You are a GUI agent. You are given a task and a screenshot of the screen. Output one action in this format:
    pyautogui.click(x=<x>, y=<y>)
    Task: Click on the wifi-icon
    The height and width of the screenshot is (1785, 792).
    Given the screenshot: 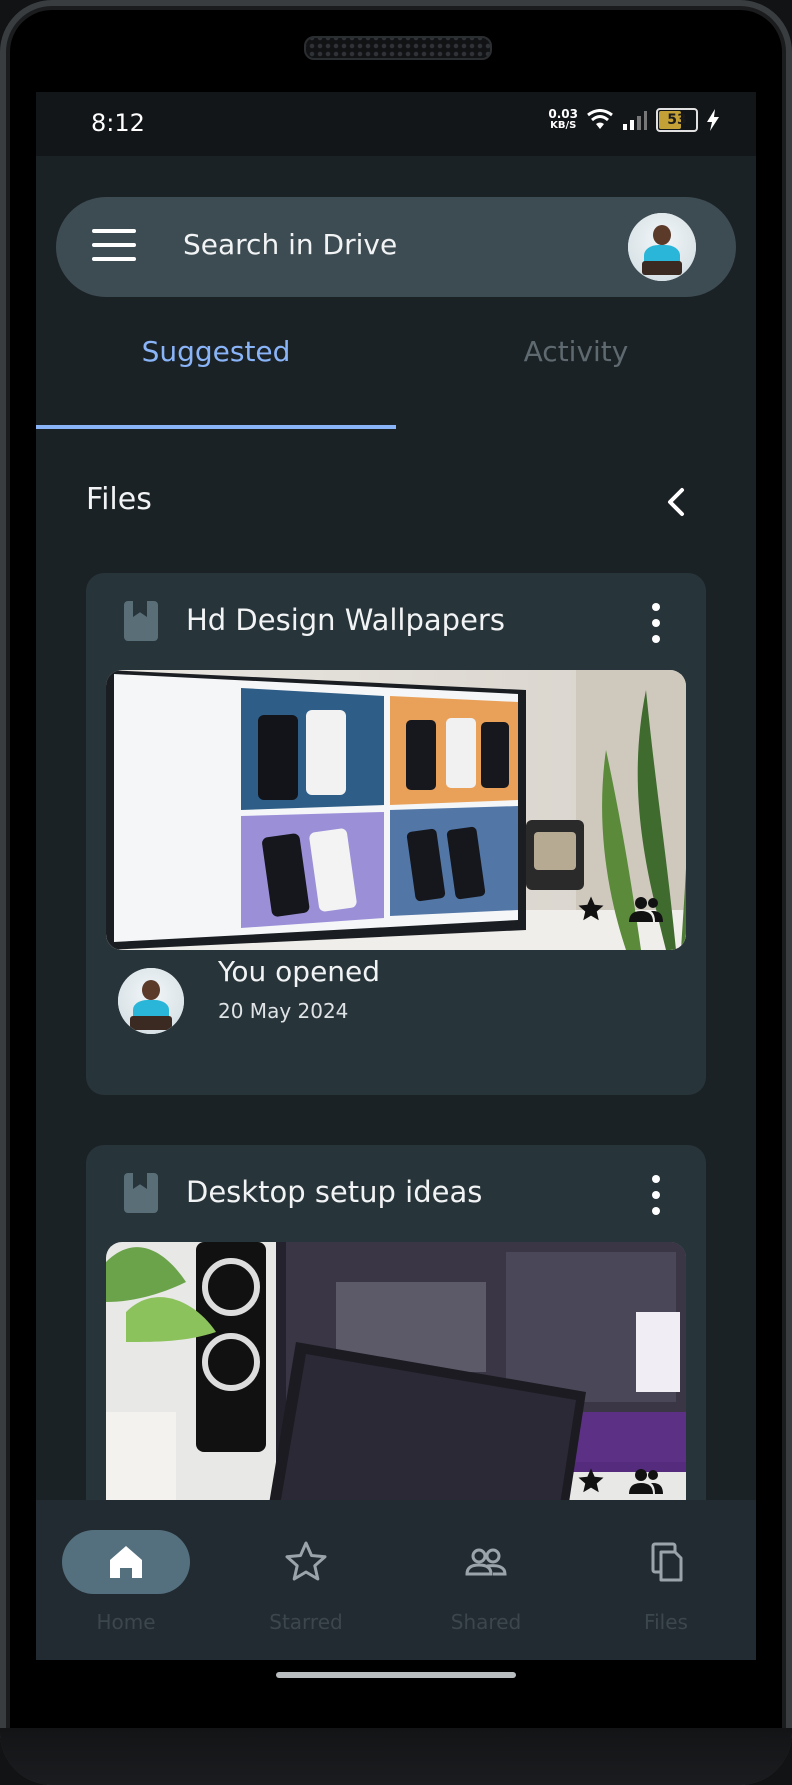 What is the action you would take?
    pyautogui.click(x=600, y=119)
    